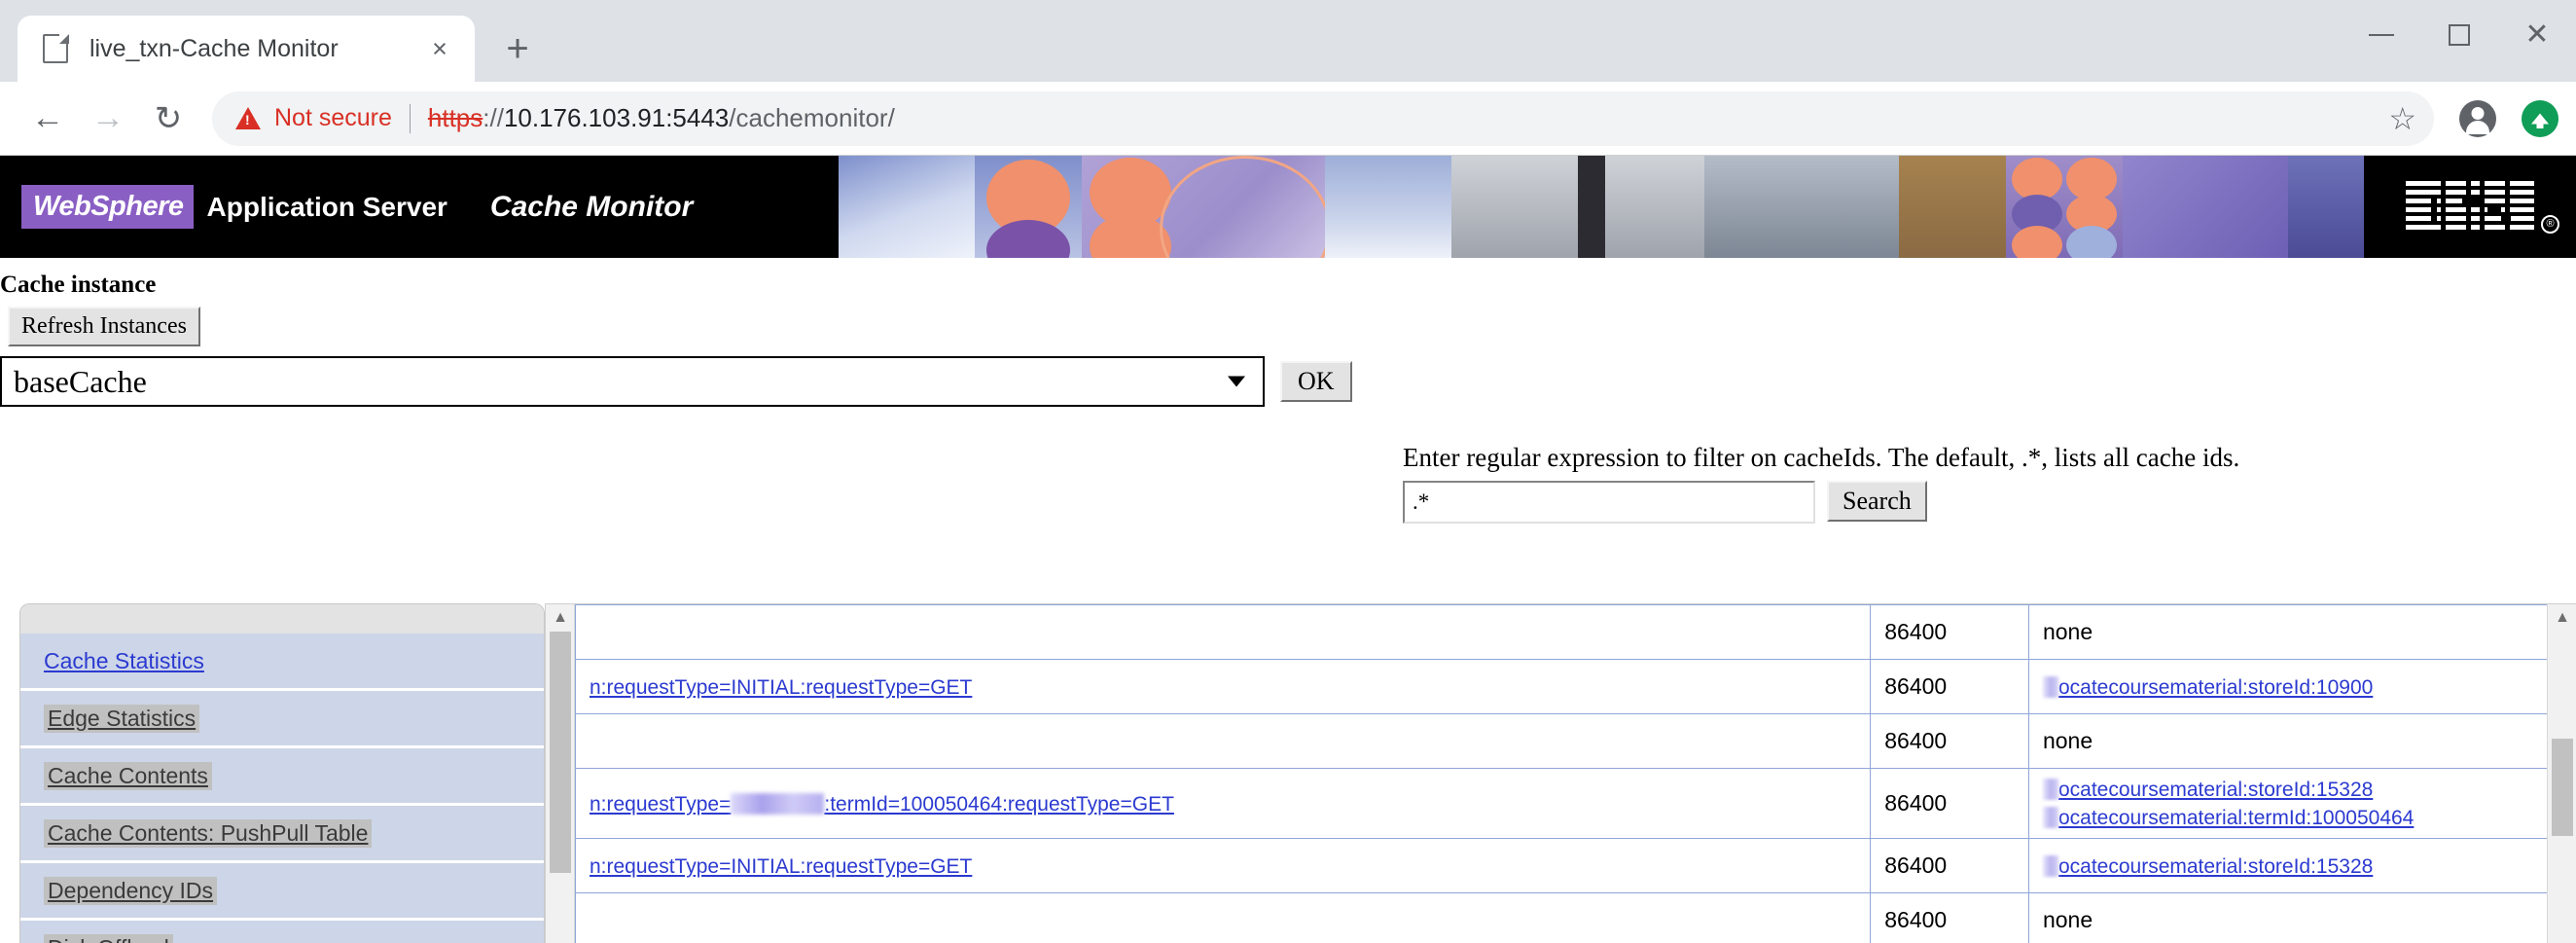 This screenshot has width=2576, height=943. What do you see at coordinates (455, 117) in the screenshot?
I see `url-scheme: https` at bounding box center [455, 117].